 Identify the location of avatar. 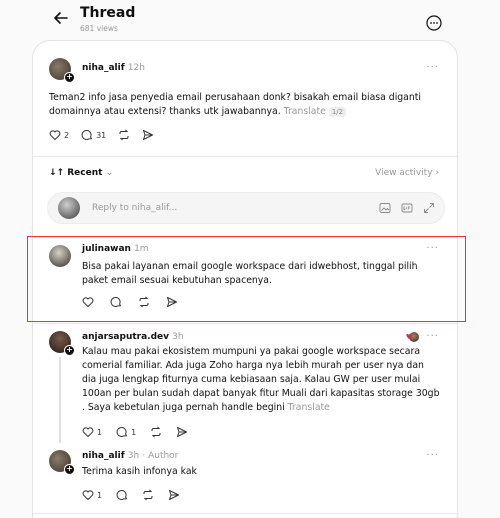
(69, 208).